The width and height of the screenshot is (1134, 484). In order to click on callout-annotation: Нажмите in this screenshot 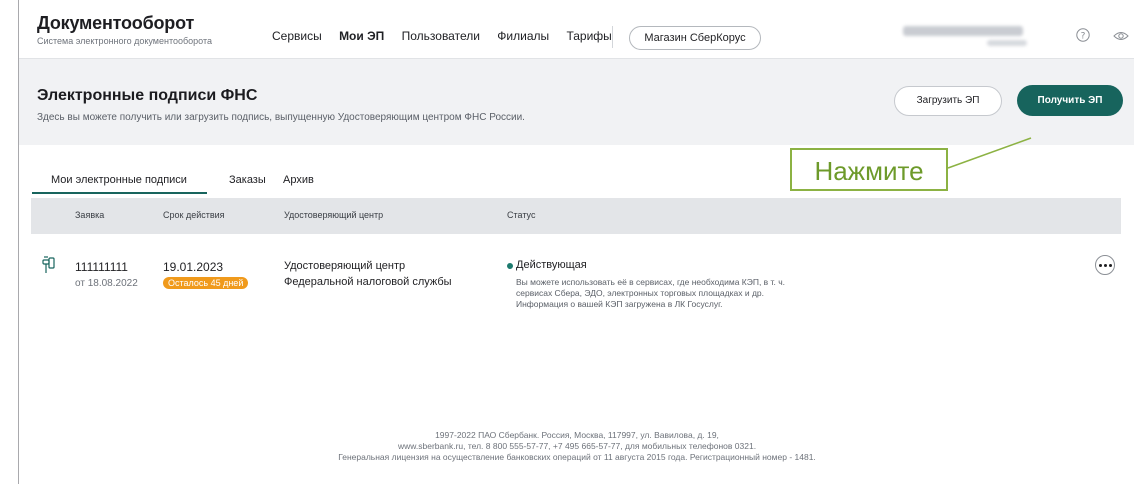, I will do `click(869, 169)`.